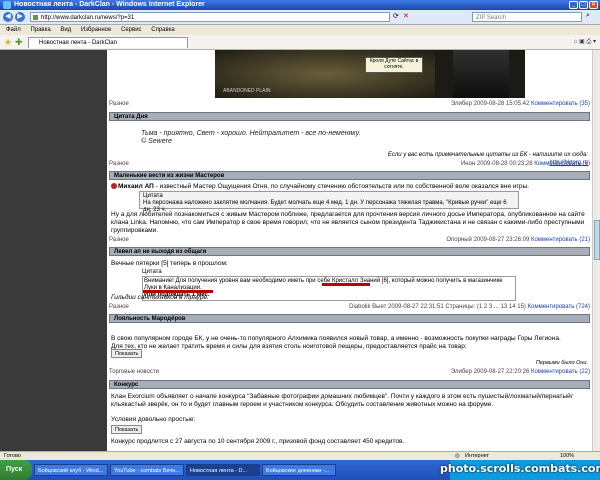 The width and height of the screenshot is (600, 480). Describe the element at coordinates (65, 30) in the screenshot. I see `menu-view: Вид` at that location.